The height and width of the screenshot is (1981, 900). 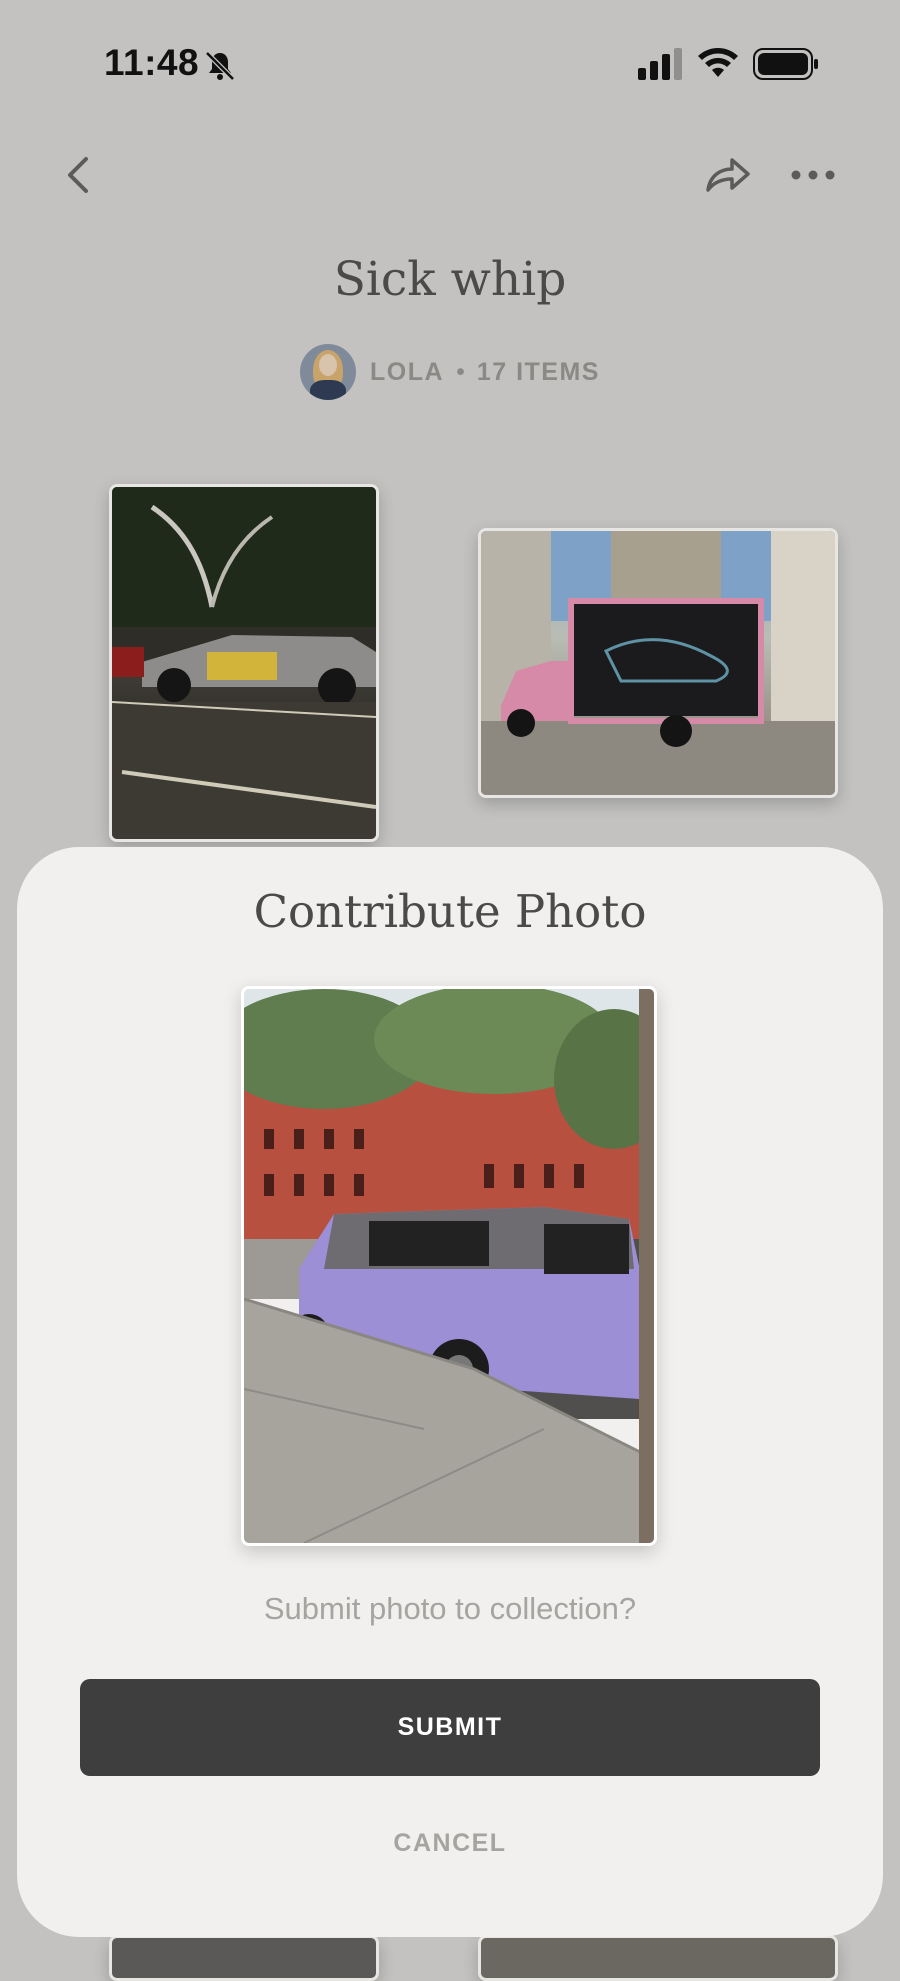 I want to click on sheet-title: Contribute Photo, so click(x=450, y=911).